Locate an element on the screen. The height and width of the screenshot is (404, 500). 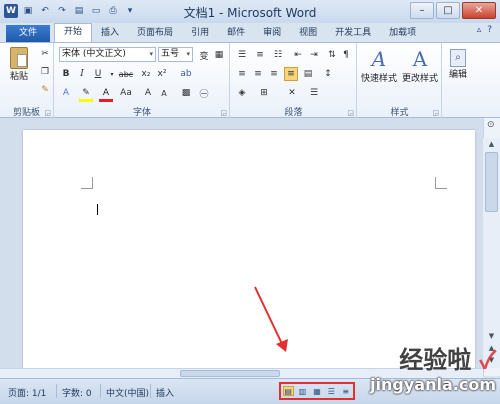
language: 中文(中国) is located at coordinates (127, 392).